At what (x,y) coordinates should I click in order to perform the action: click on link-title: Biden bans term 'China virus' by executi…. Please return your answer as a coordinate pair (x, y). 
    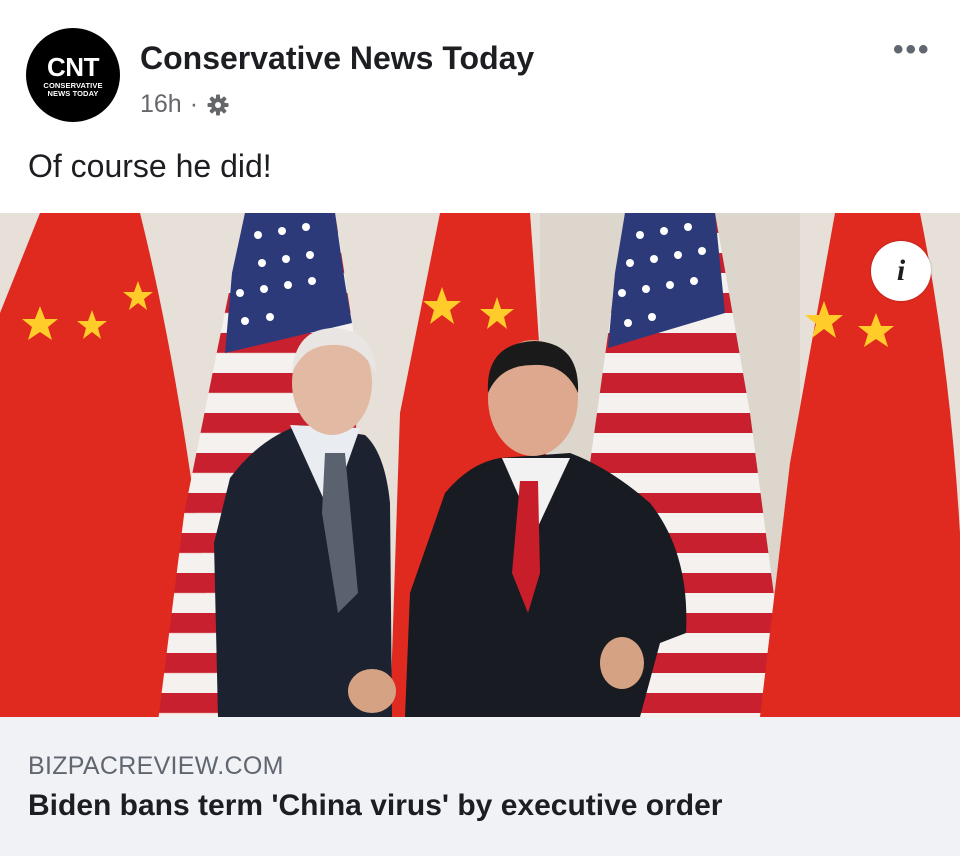
    Looking at the image, I should click on (375, 806).